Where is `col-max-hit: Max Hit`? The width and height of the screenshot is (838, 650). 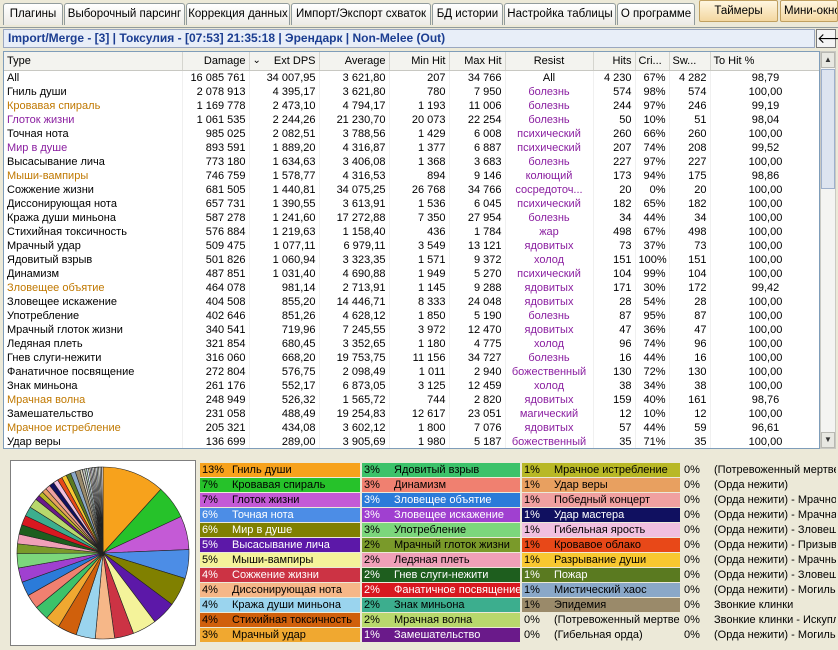 col-max-hit: Max Hit is located at coordinates (477, 61).